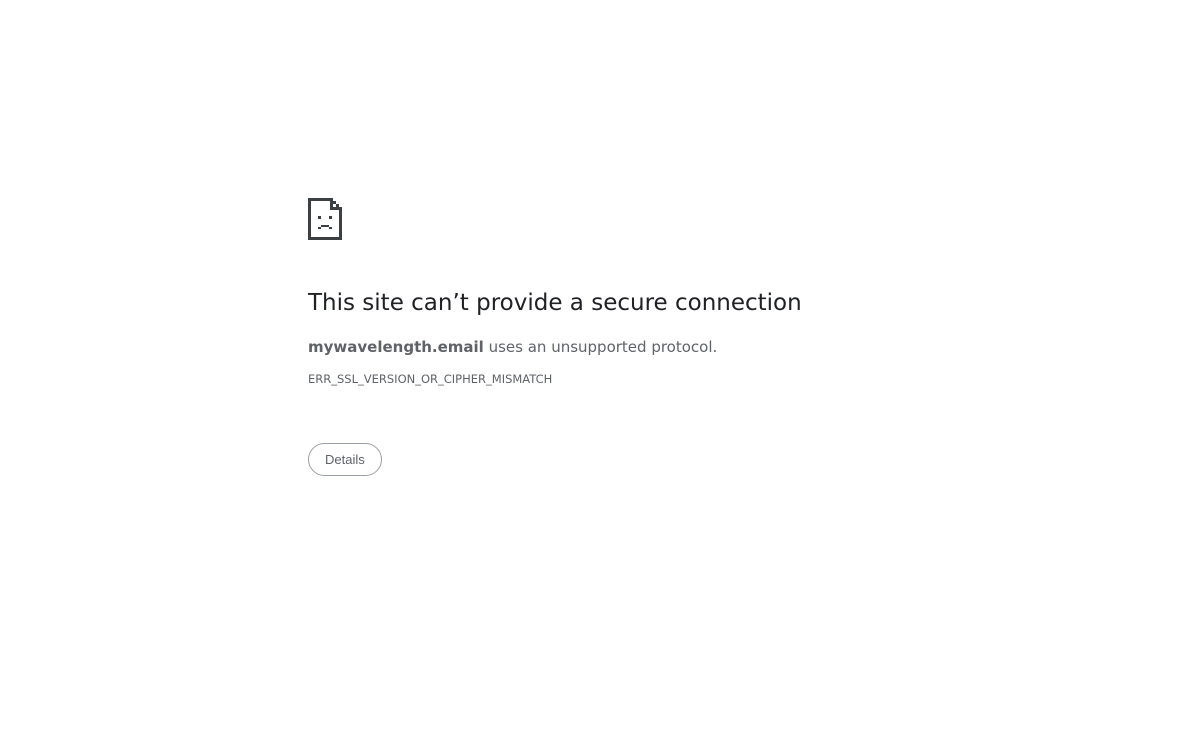 The image size is (1200, 750). What do you see at coordinates (345, 459) in the screenshot?
I see `details-button: Details` at bounding box center [345, 459].